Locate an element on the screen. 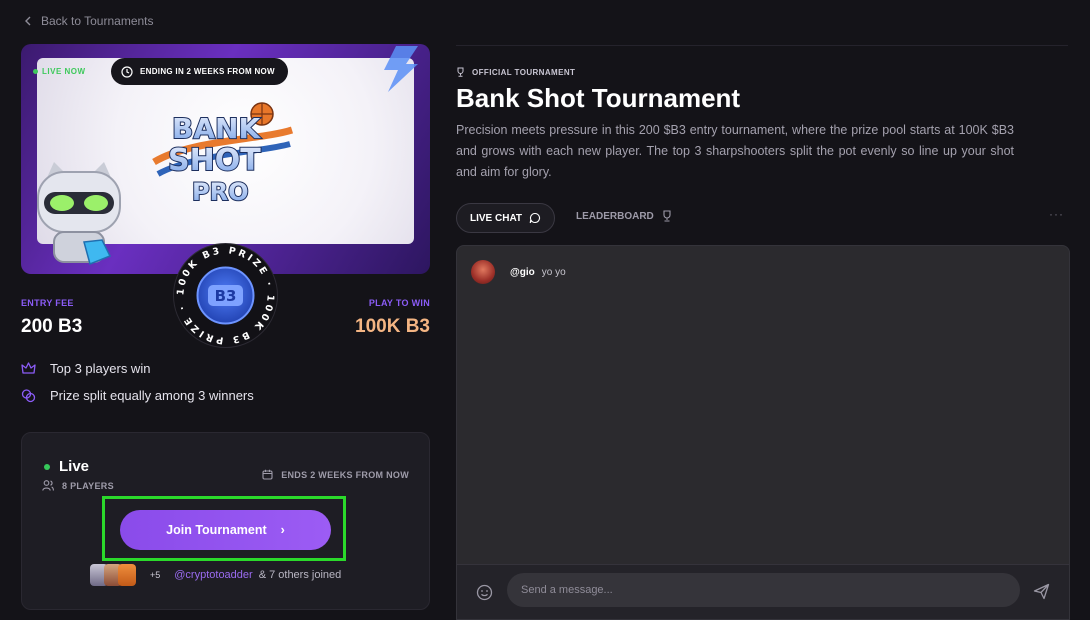  entry-fee-label: ENTRY FEE is located at coordinates (47, 303).